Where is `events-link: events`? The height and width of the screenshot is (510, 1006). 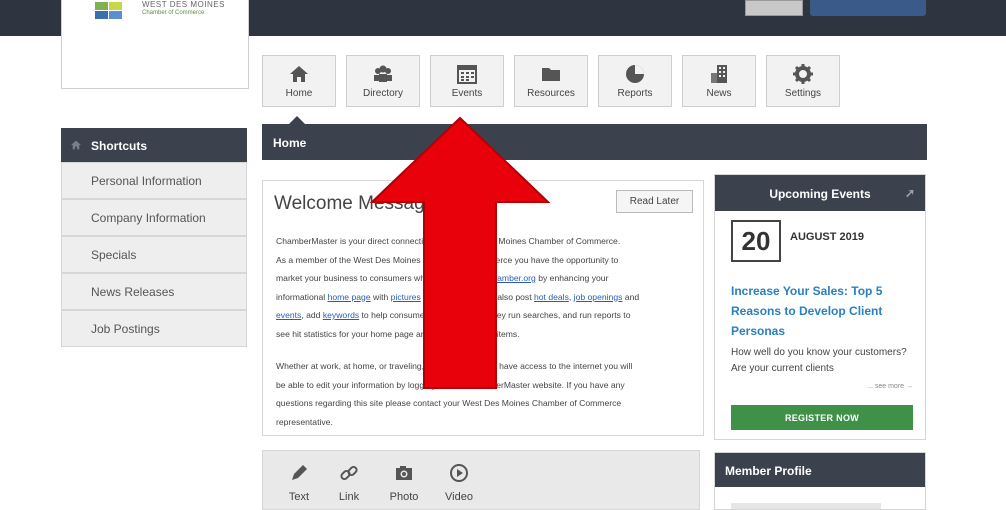 events-link: events is located at coordinates (288, 315).